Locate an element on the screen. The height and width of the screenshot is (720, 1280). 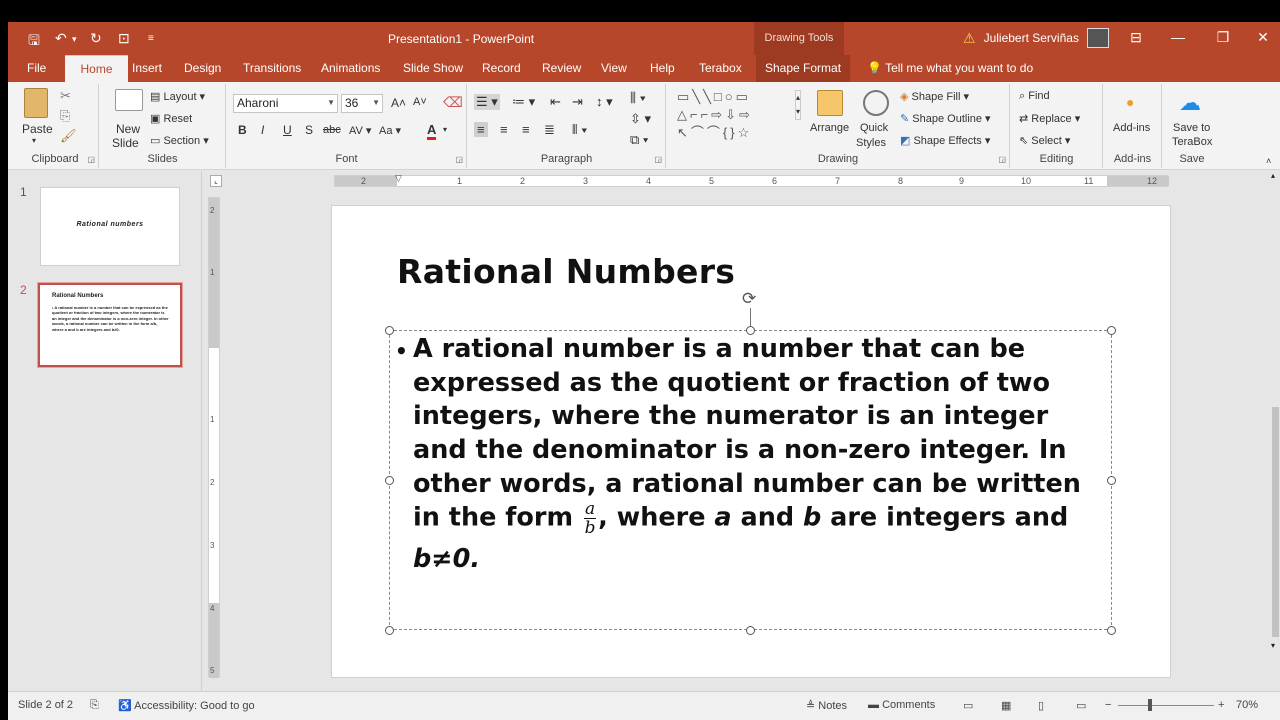
italic-button: I is located at coordinates (262, 130).